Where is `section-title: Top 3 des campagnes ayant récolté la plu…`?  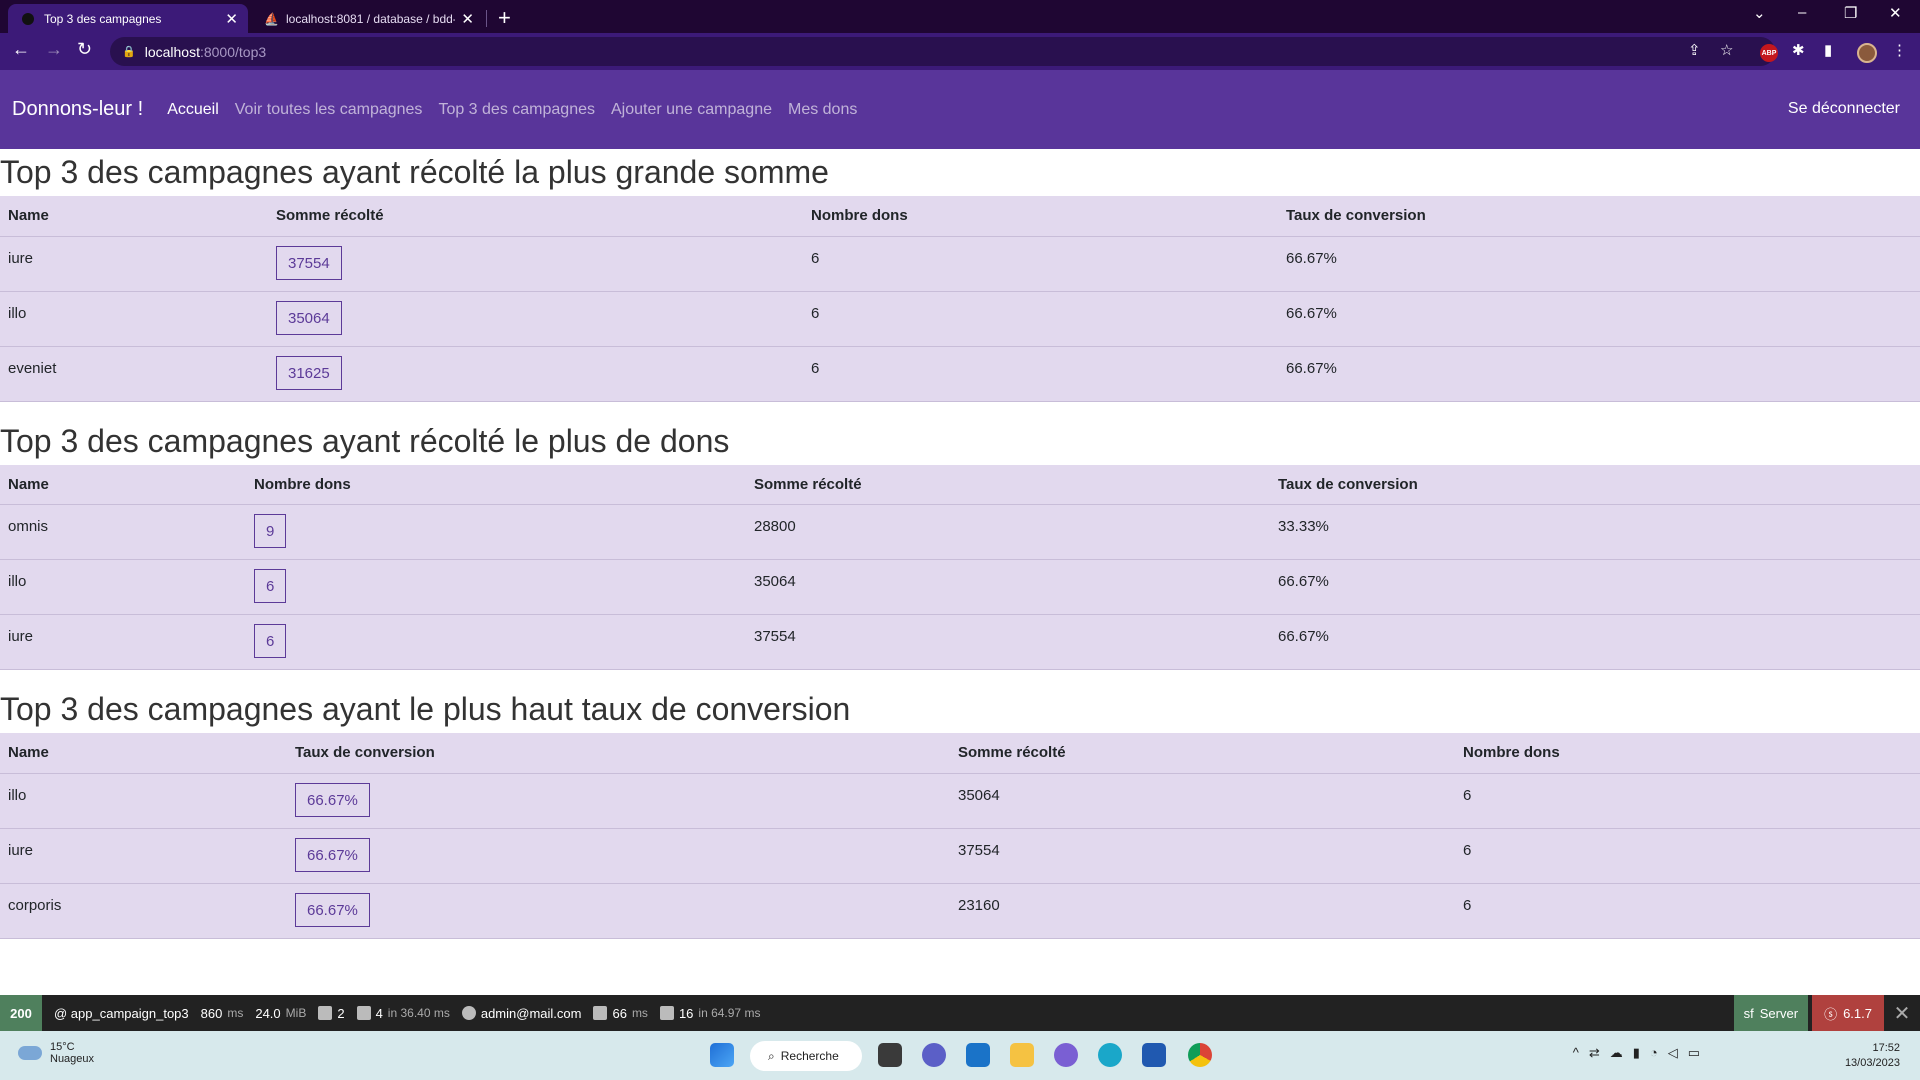
section-title: Top 3 des campagnes ayant récolté la plu… is located at coordinates (414, 172).